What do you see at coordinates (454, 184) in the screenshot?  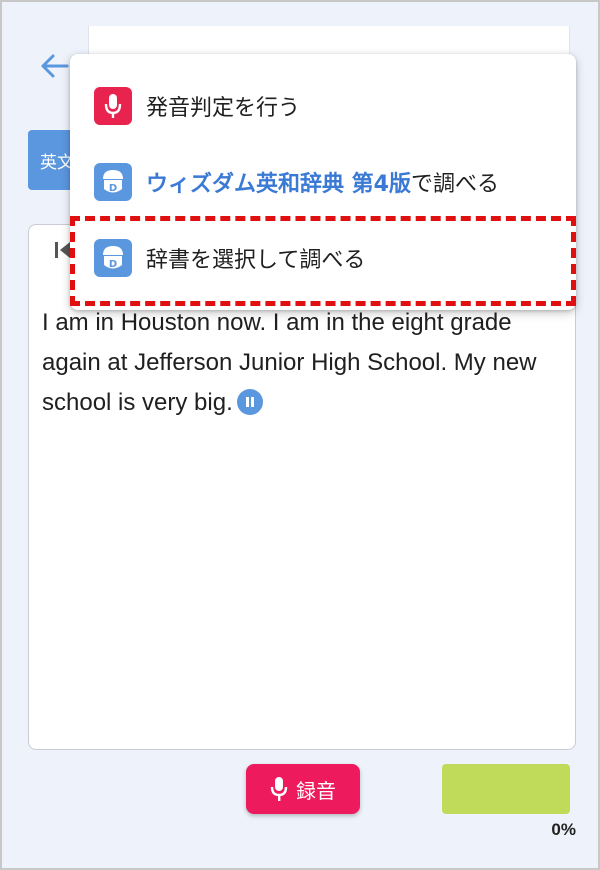 I see `menu-item-suffix: で調べる` at bounding box center [454, 184].